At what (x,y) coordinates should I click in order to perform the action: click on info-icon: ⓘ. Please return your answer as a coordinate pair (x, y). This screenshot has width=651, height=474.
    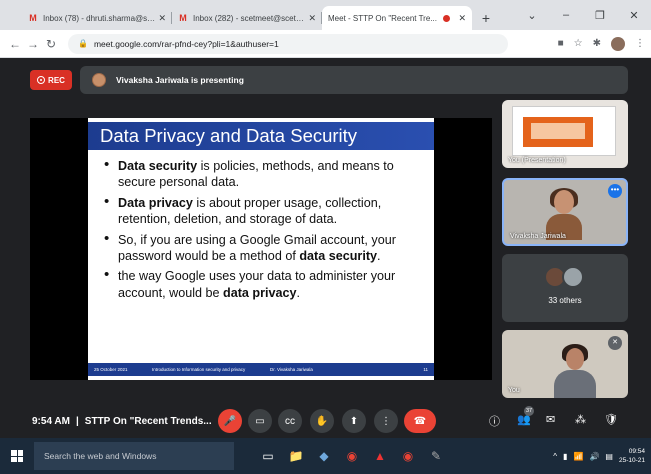
    Looking at the image, I should click on (494, 421).